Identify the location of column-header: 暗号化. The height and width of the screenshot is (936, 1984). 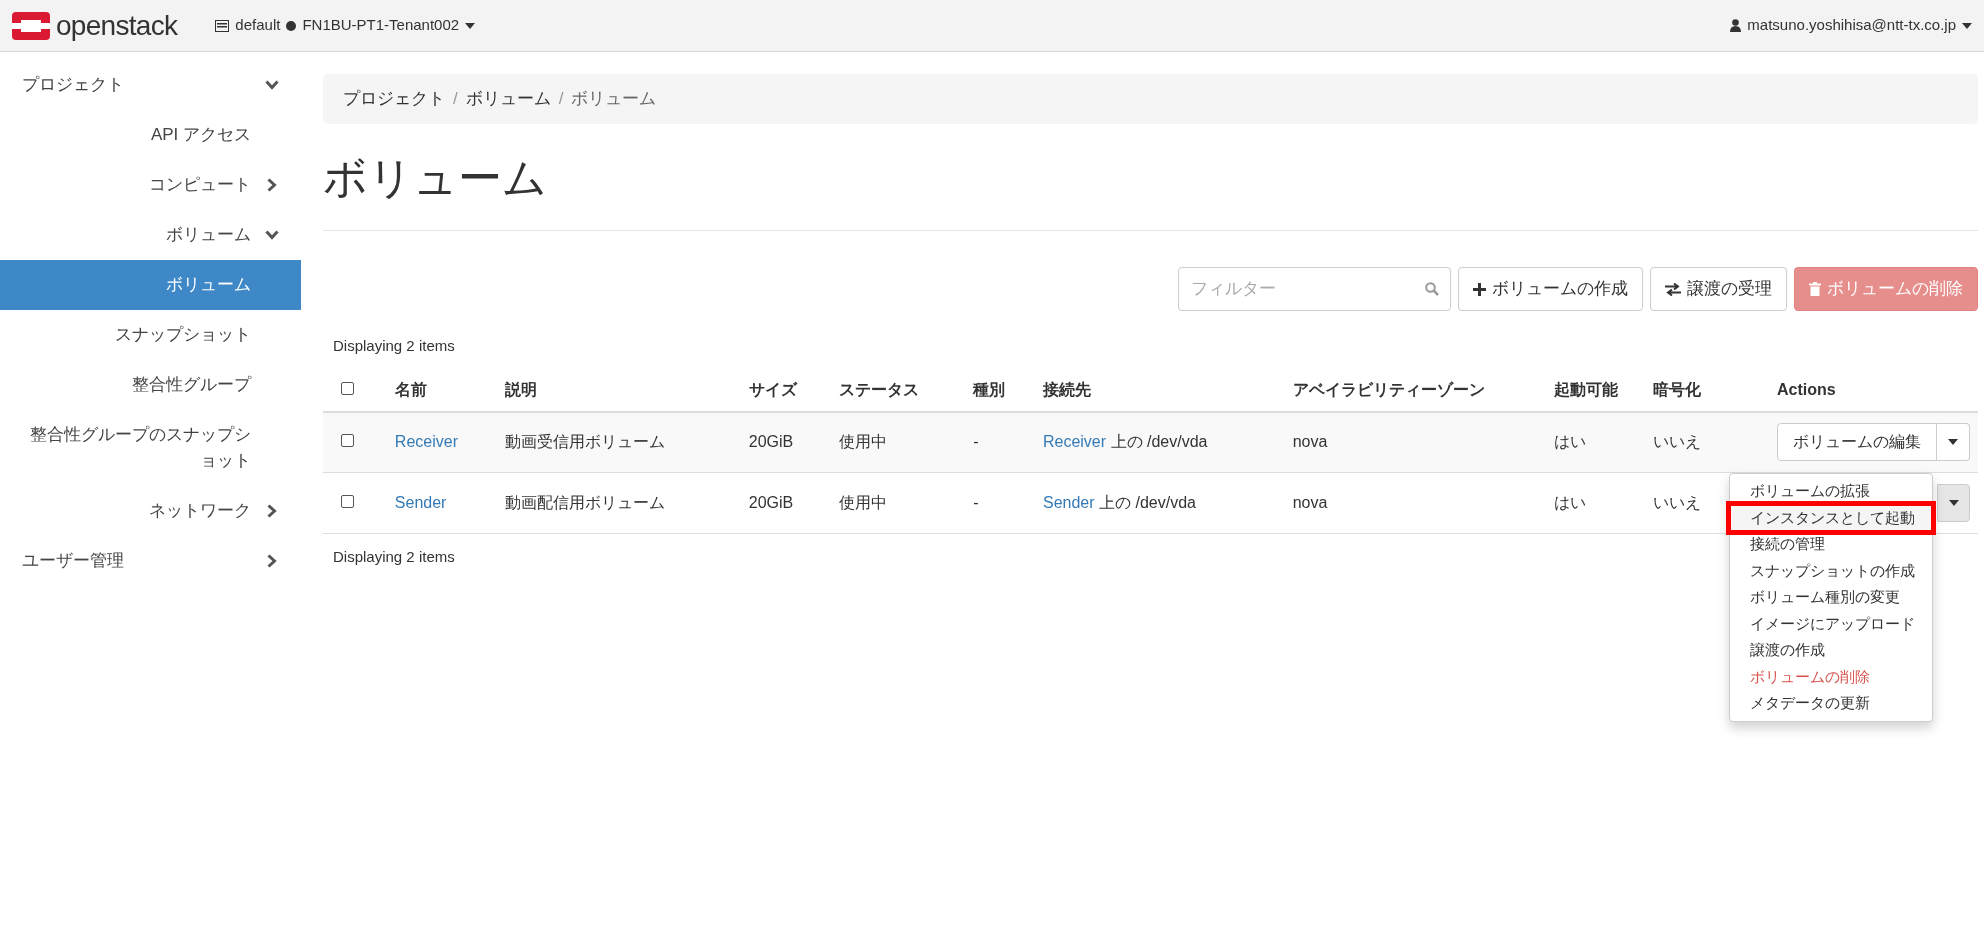
(1677, 389).